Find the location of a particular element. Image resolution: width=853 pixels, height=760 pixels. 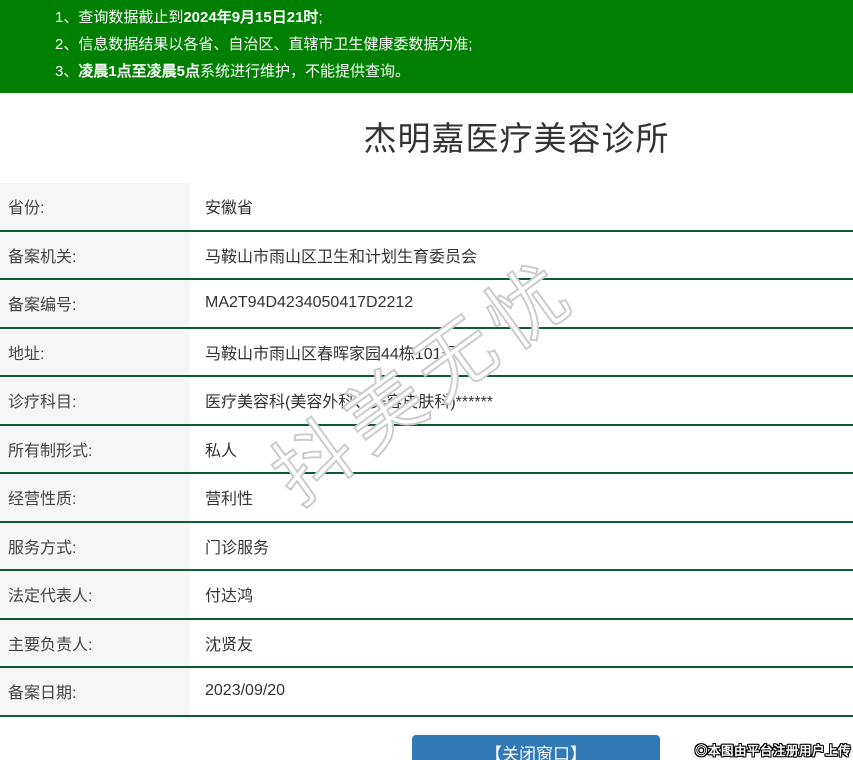

notice-line-2: 2、信息数据结果以各省、自治区、直辖市卫生健康委数据为准; is located at coordinates (449, 44).